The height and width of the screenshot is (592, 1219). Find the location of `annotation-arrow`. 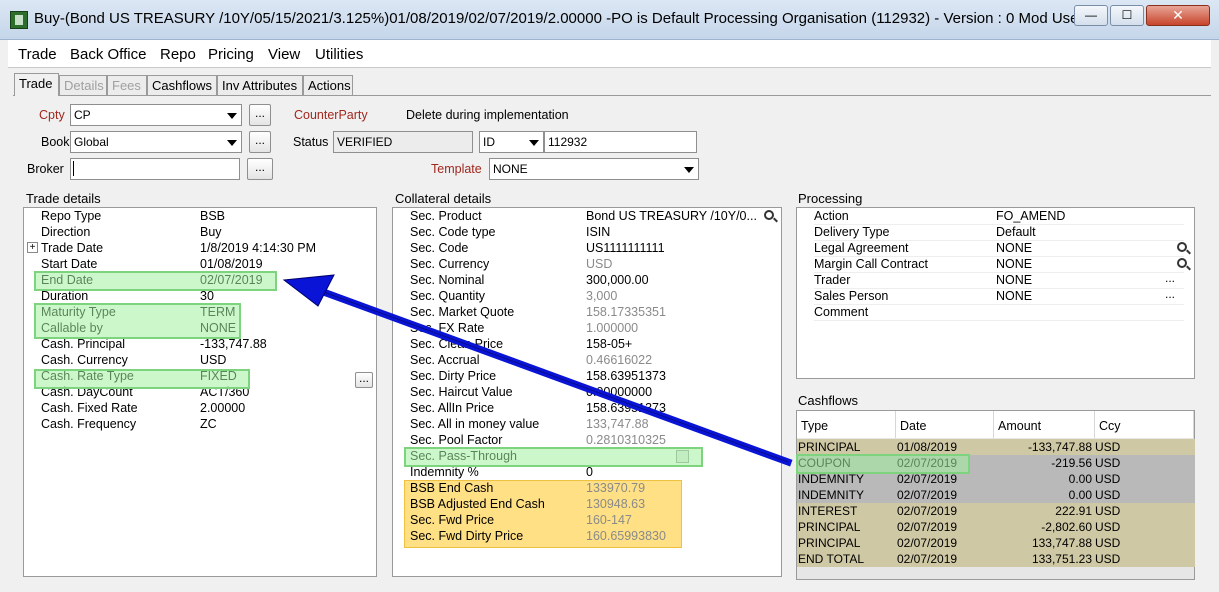

annotation-arrow is located at coordinates (537, 370).